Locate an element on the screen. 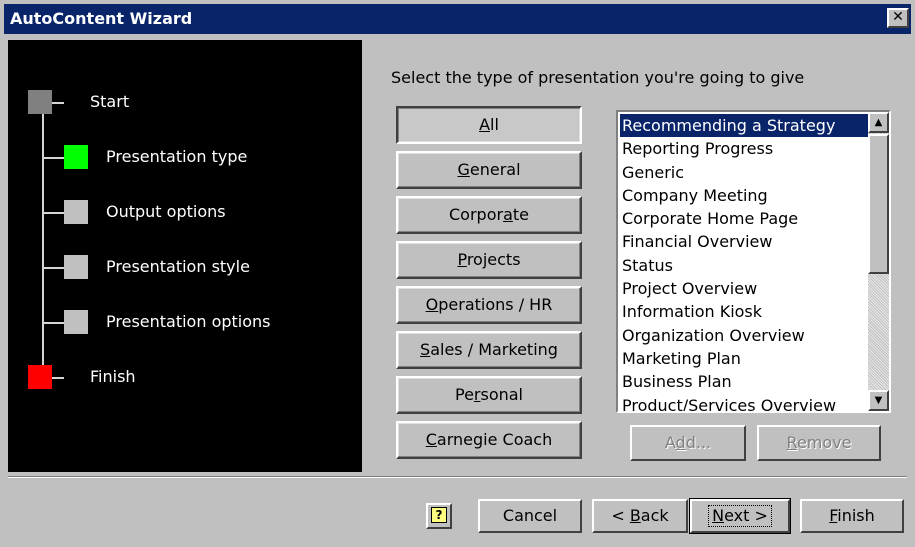  footer-separator-highlight is located at coordinates (457, 477).